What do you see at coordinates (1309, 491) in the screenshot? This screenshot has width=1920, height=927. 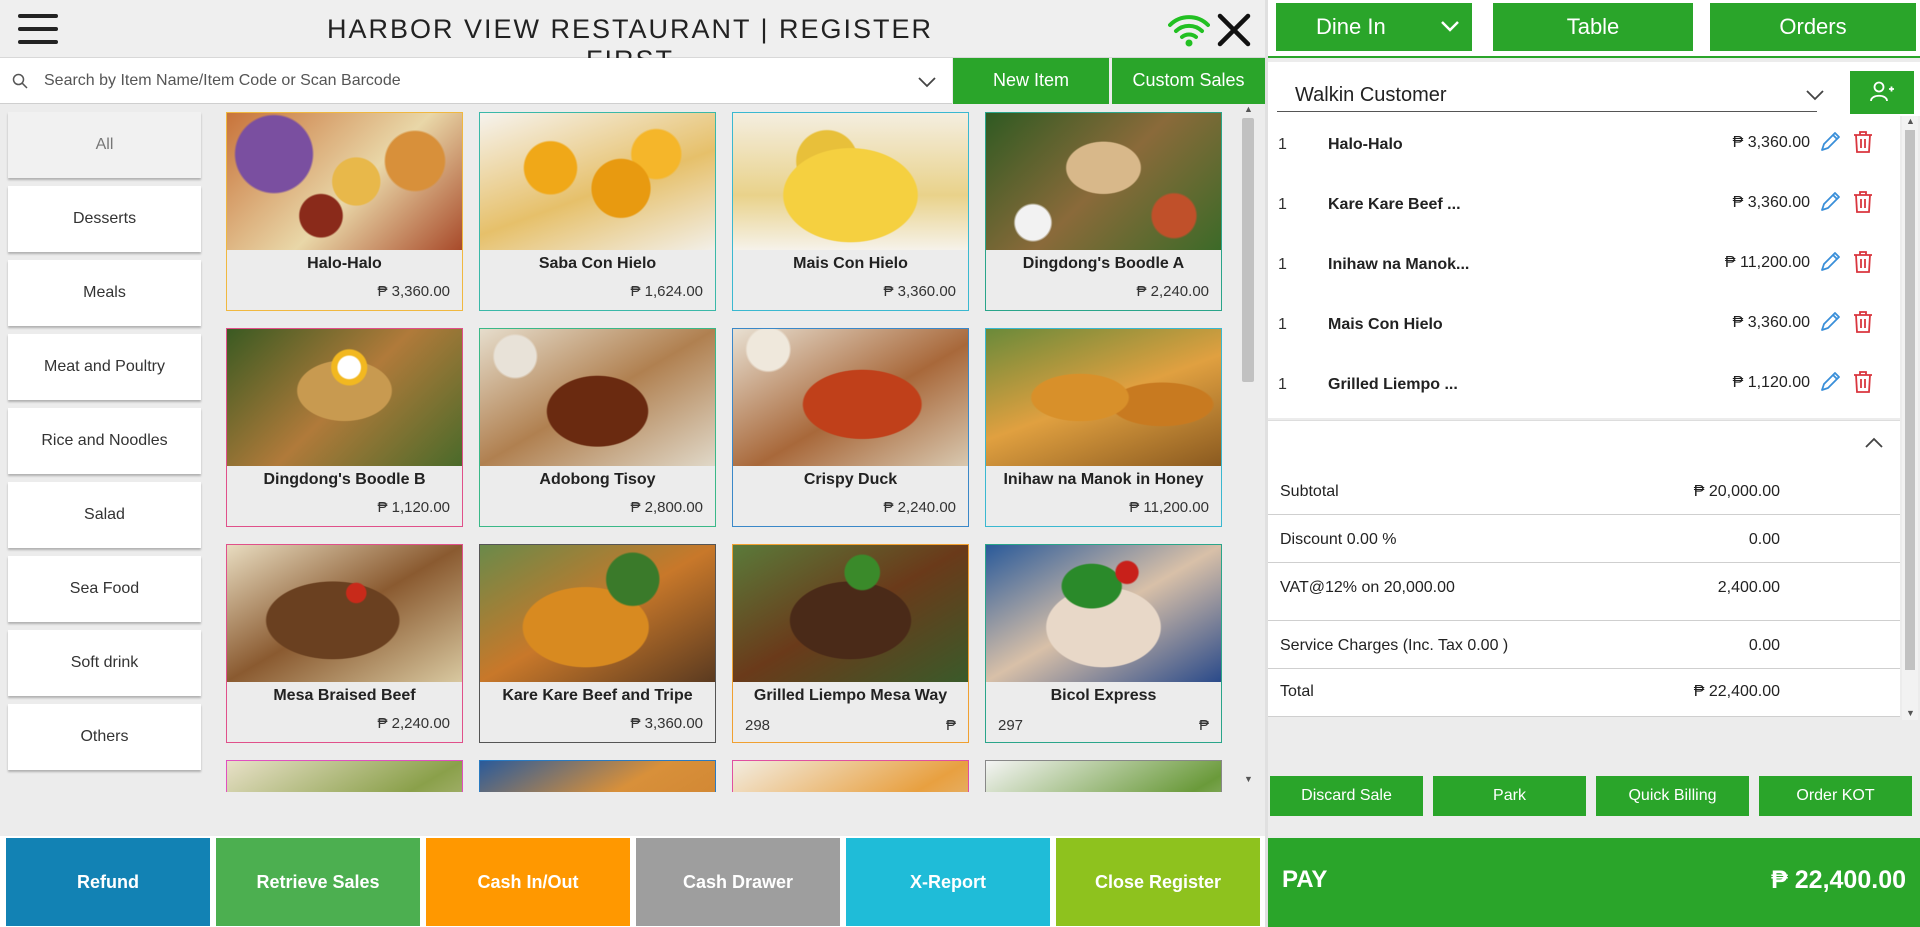 I see `subtotal-label: Subtotal` at bounding box center [1309, 491].